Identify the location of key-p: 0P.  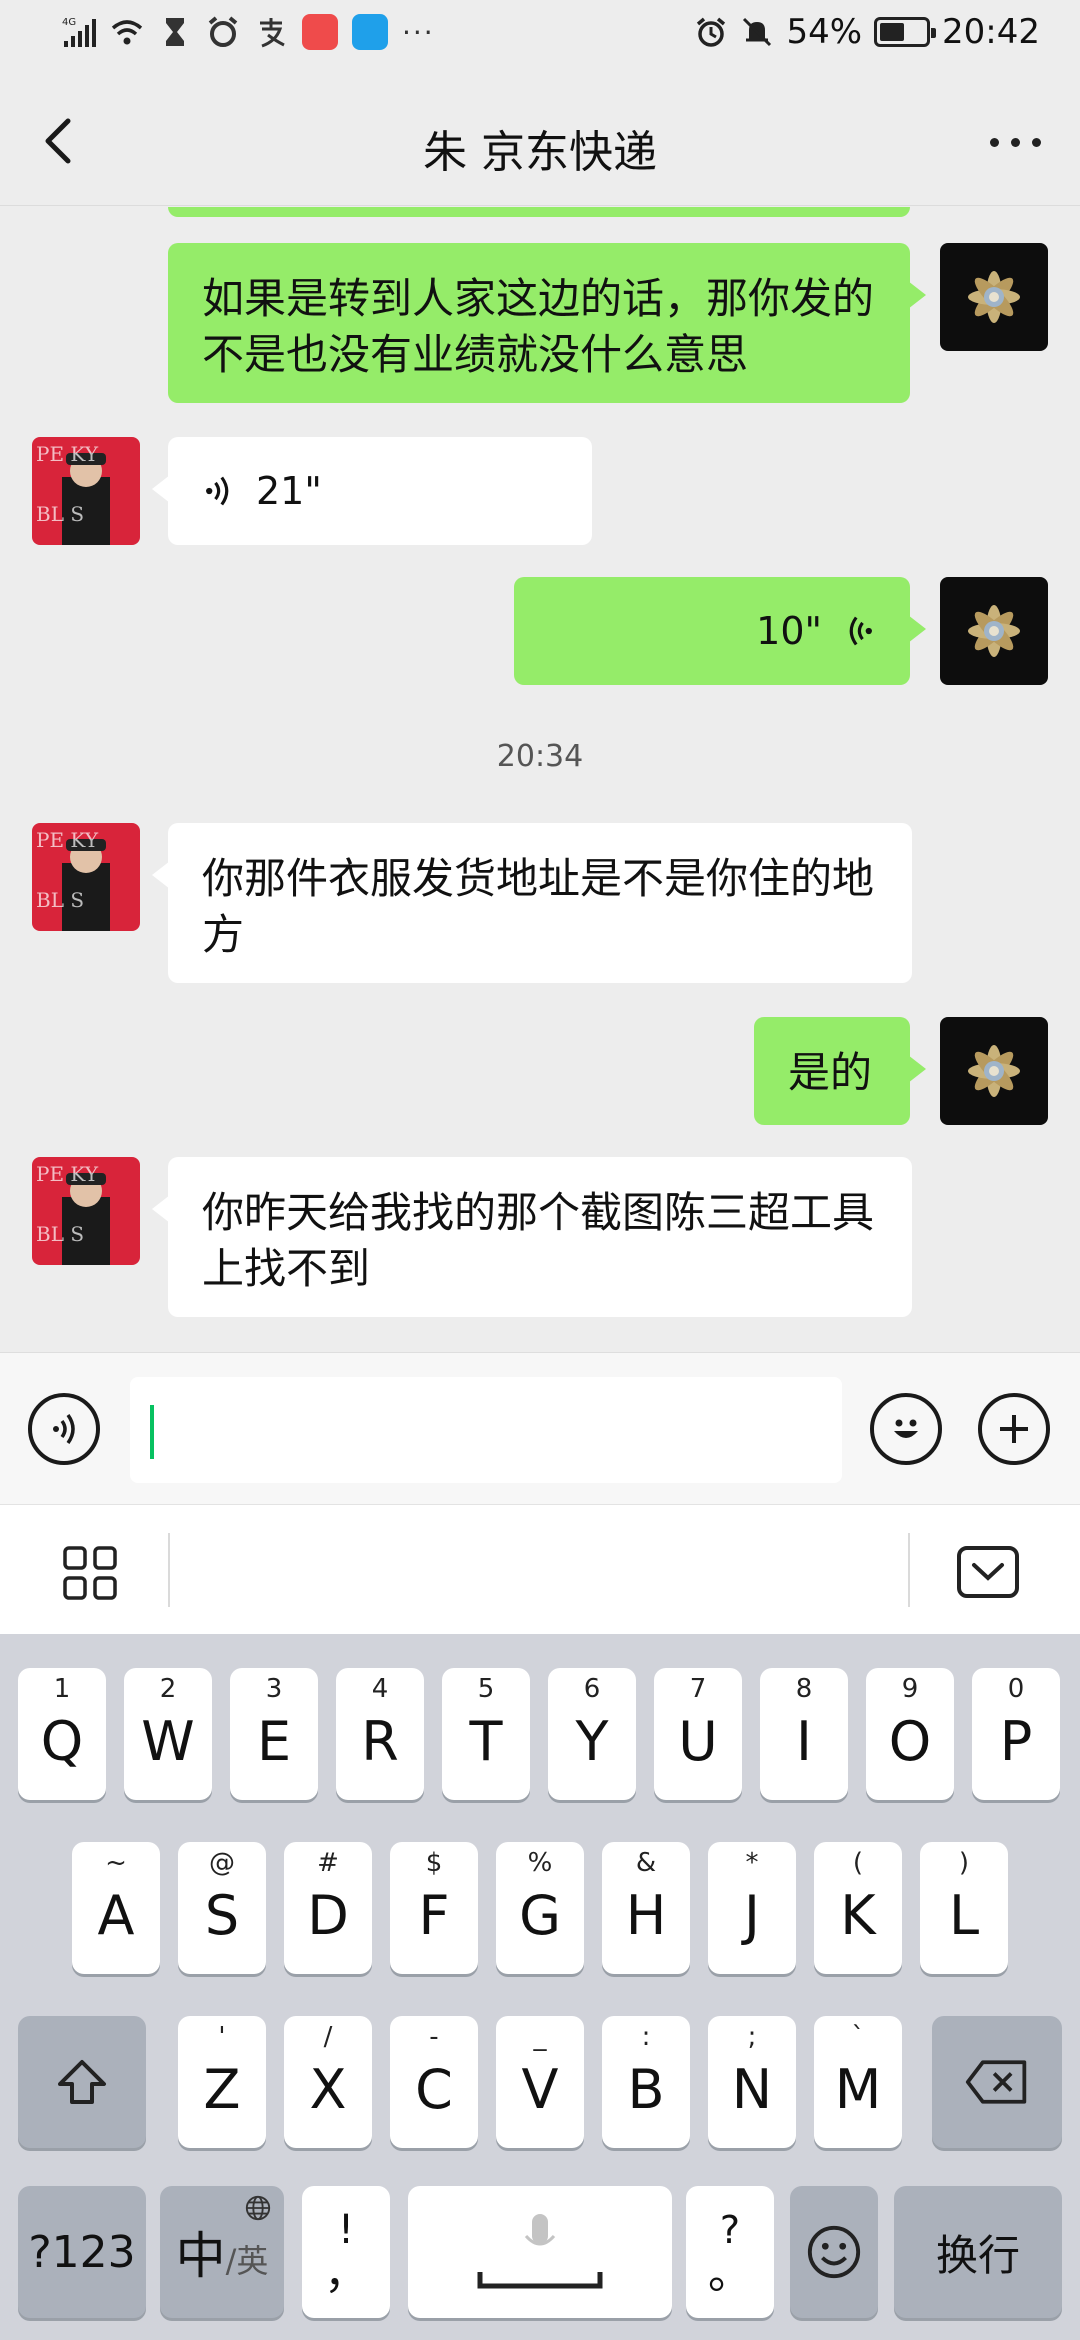
(1016, 1734).